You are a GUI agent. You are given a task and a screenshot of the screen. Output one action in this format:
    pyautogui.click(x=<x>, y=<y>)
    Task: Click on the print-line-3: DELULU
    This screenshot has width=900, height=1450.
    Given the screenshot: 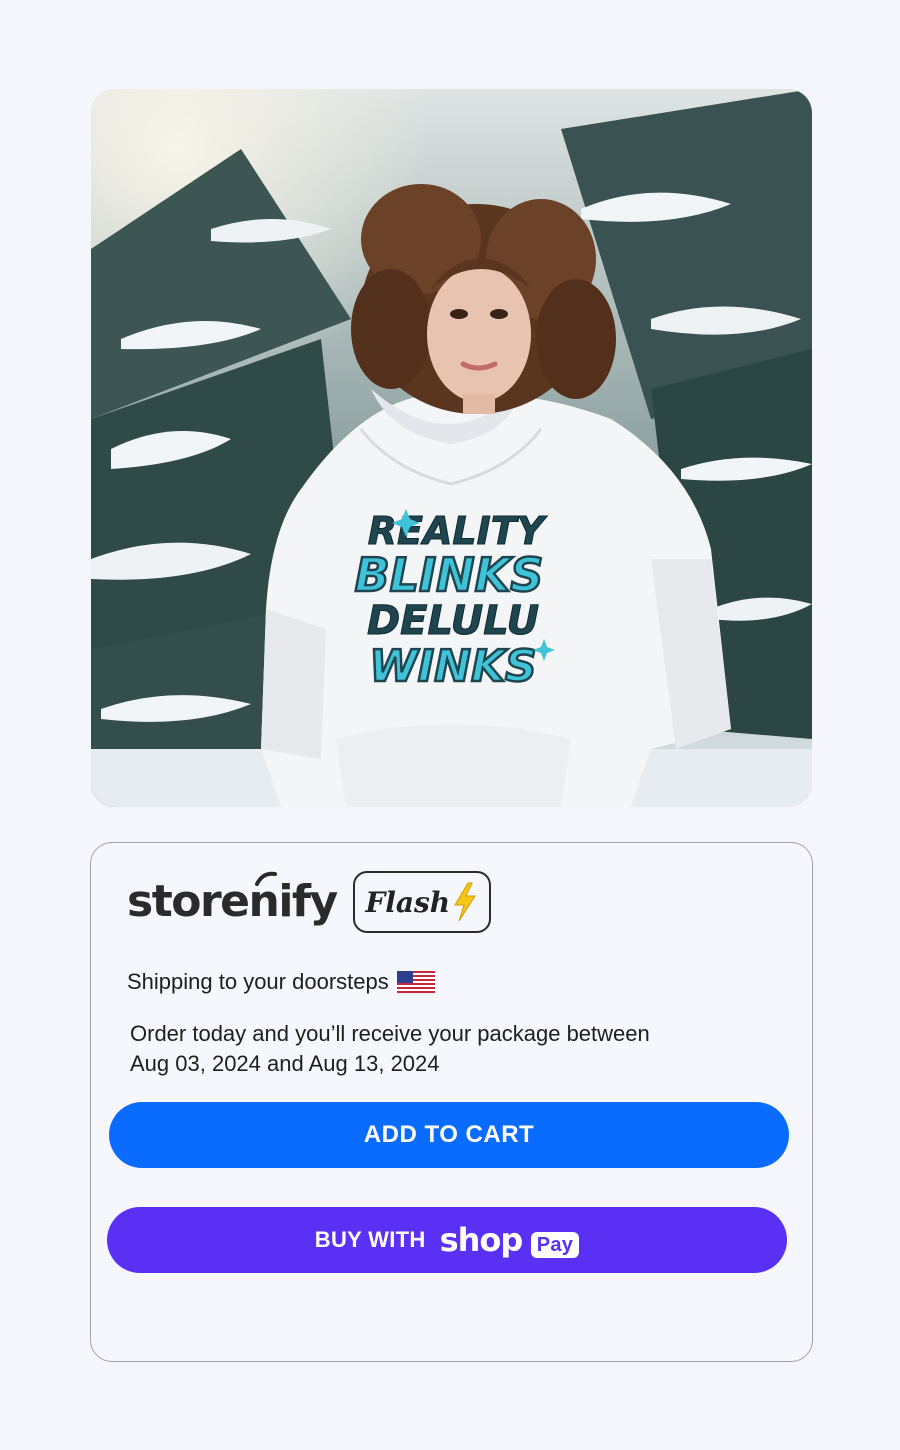 What is the action you would take?
    pyautogui.click(x=453, y=621)
    